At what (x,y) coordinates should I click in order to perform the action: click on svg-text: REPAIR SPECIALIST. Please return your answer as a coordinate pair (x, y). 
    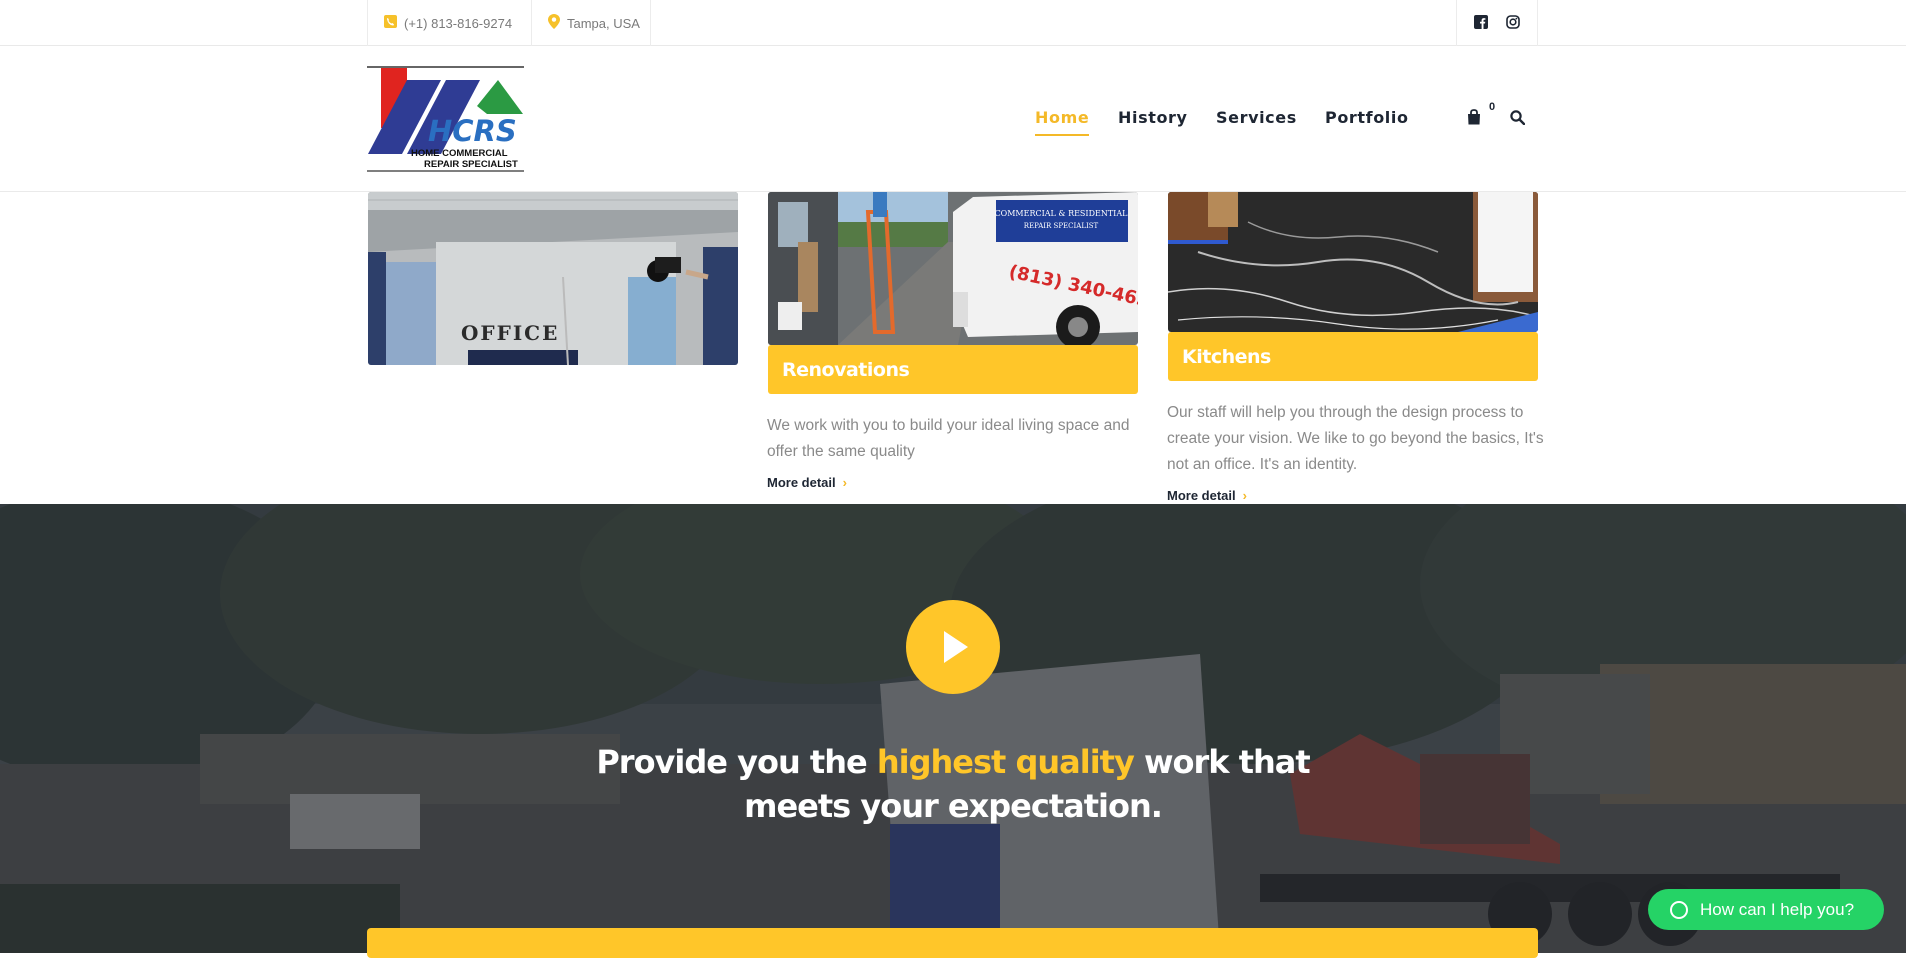
    Looking at the image, I should click on (1061, 226).